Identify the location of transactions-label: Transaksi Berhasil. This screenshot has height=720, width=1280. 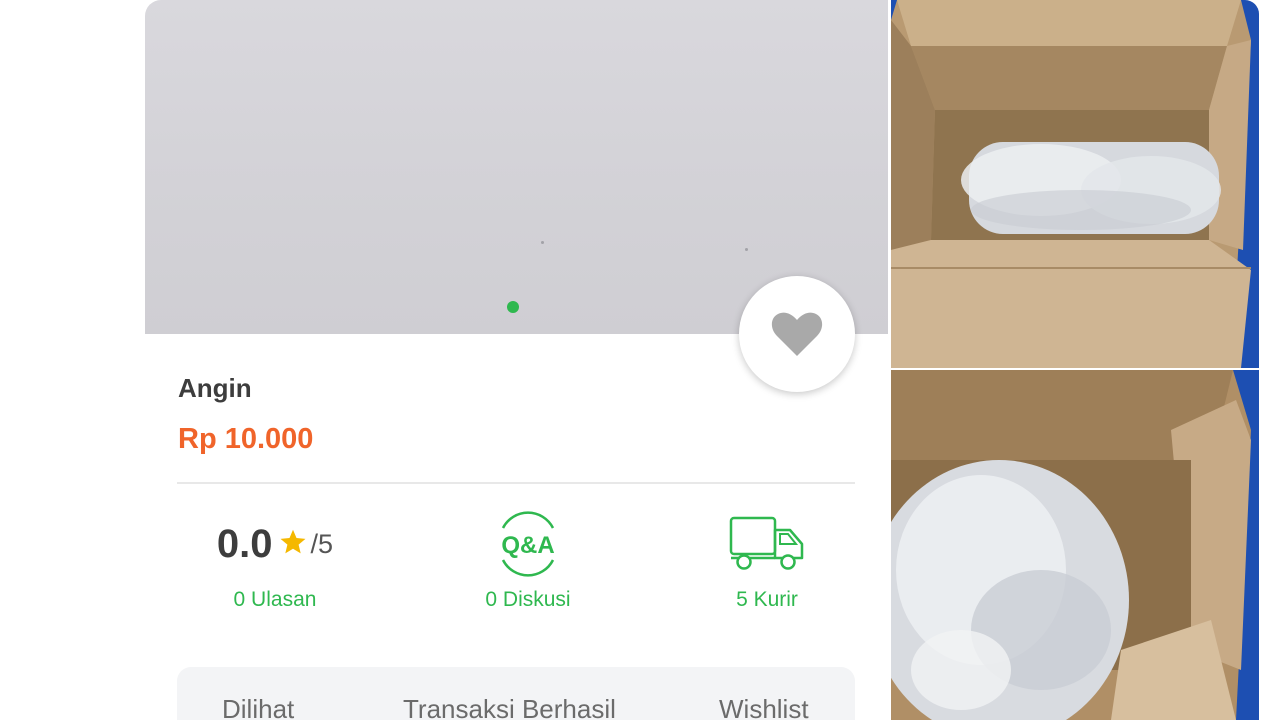
(509, 707).